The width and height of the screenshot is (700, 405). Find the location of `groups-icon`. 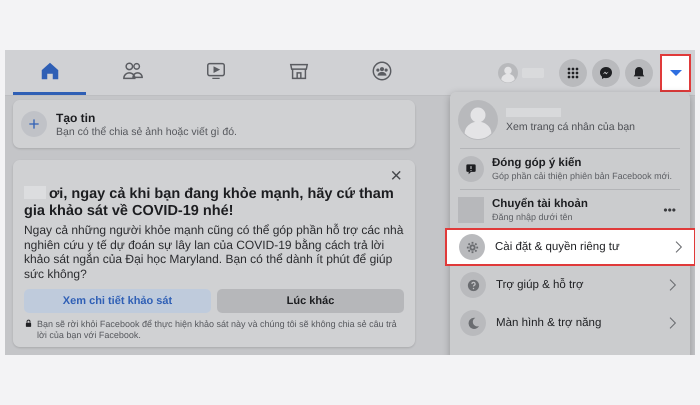

groups-icon is located at coordinates (381, 71).